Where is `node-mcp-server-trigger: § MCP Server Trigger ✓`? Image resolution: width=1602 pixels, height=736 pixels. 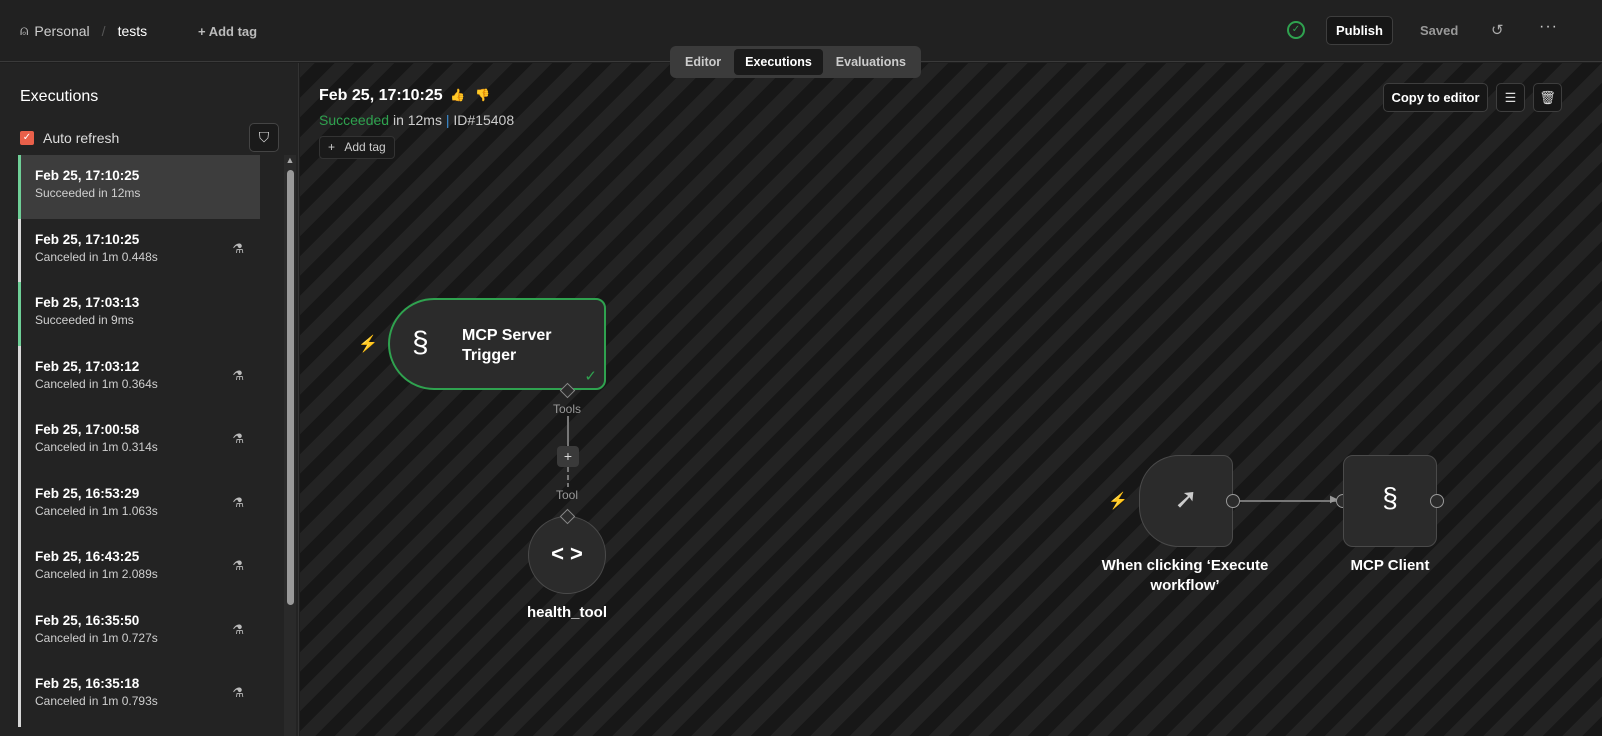 node-mcp-server-trigger: § MCP Server Trigger ✓ is located at coordinates (497, 344).